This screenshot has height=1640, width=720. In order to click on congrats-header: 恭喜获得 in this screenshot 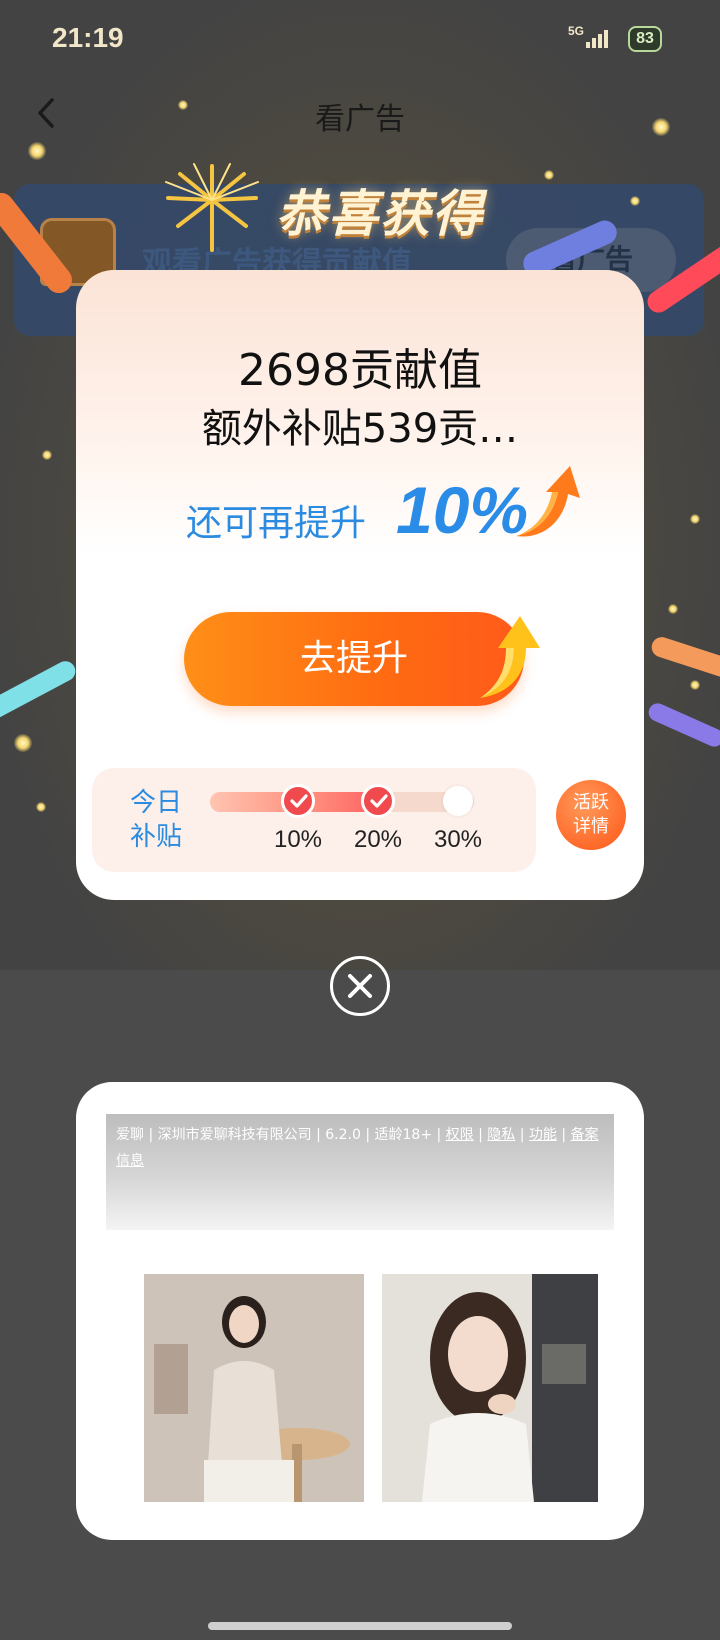, I will do `click(360, 210)`.